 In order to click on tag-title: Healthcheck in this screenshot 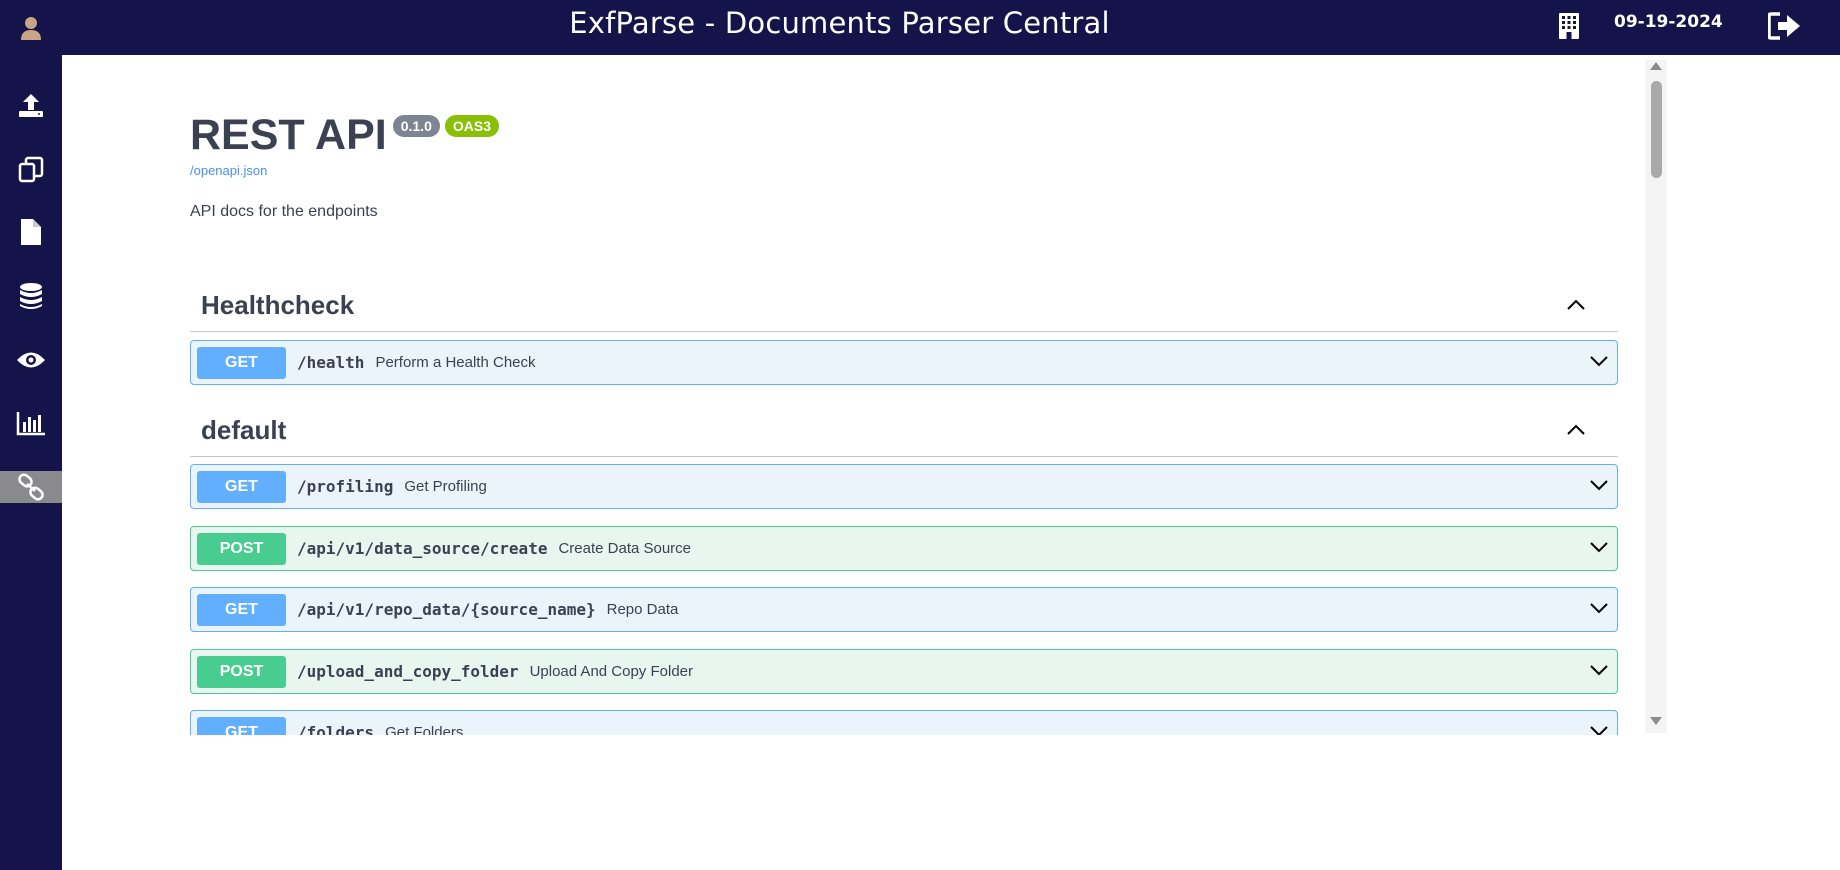, I will do `click(278, 305)`.